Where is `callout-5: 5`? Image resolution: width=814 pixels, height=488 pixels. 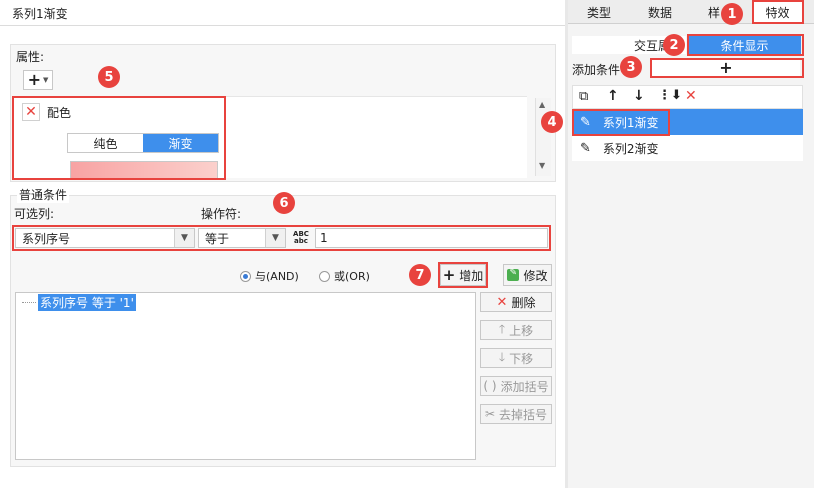
callout-5: 5 is located at coordinates (109, 77).